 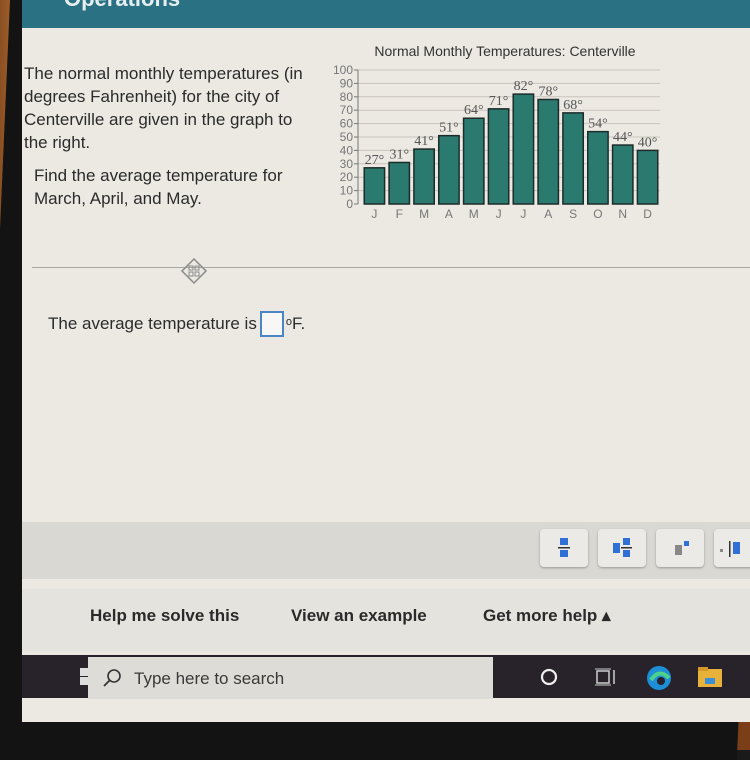 I want to click on y-tick-label: 0, so click(x=349, y=204).